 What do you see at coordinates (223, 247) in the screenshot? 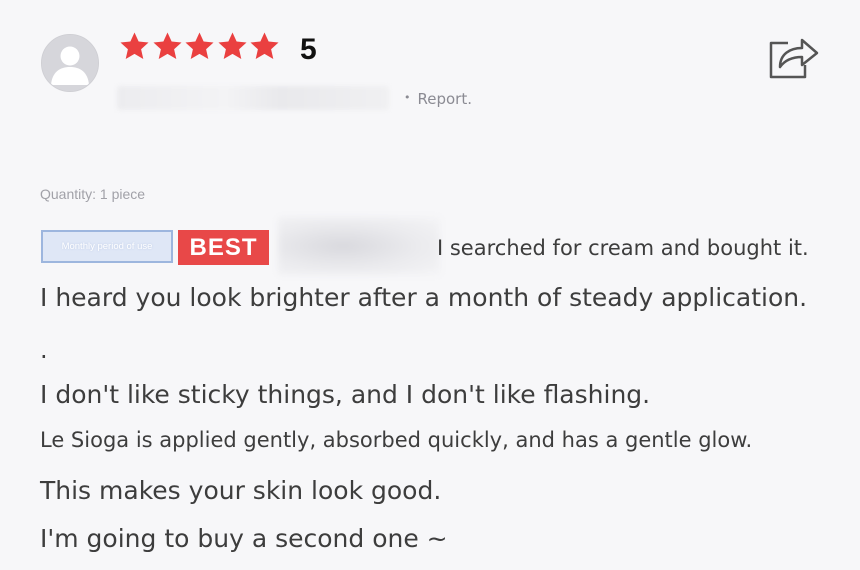
I see `best-review-badge: BEST` at bounding box center [223, 247].